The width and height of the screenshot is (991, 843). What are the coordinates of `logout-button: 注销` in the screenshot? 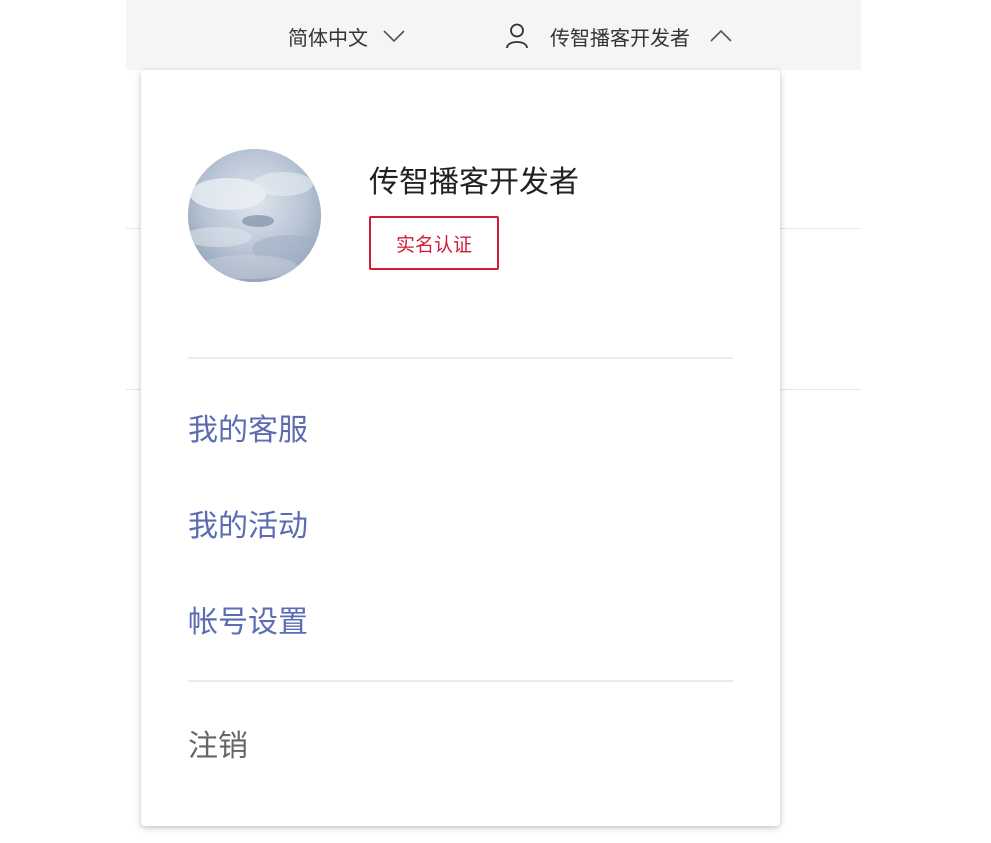 It's located at (218, 743).